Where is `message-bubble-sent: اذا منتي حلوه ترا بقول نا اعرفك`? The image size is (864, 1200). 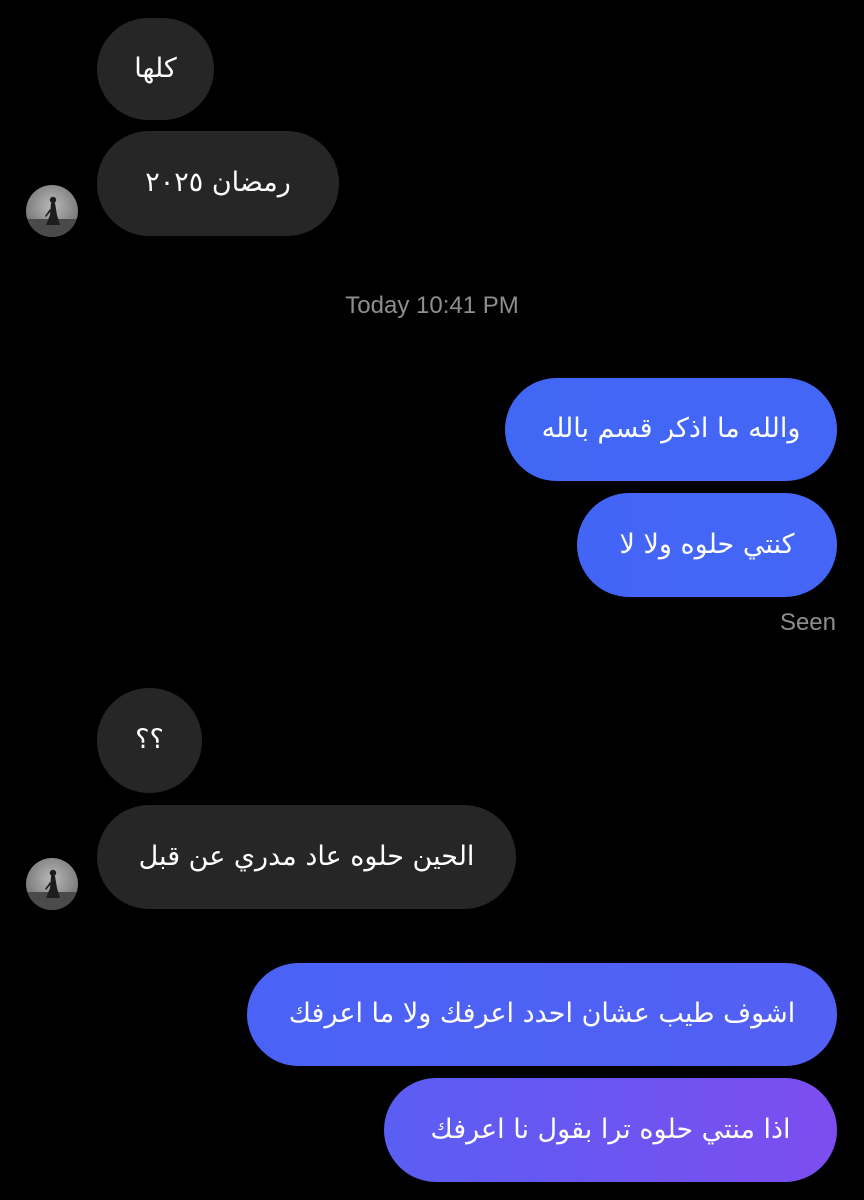
message-bubble-sent: اذا منتي حلوه ترا بقول نا اعرفك is located at coordinates (610, 1130).